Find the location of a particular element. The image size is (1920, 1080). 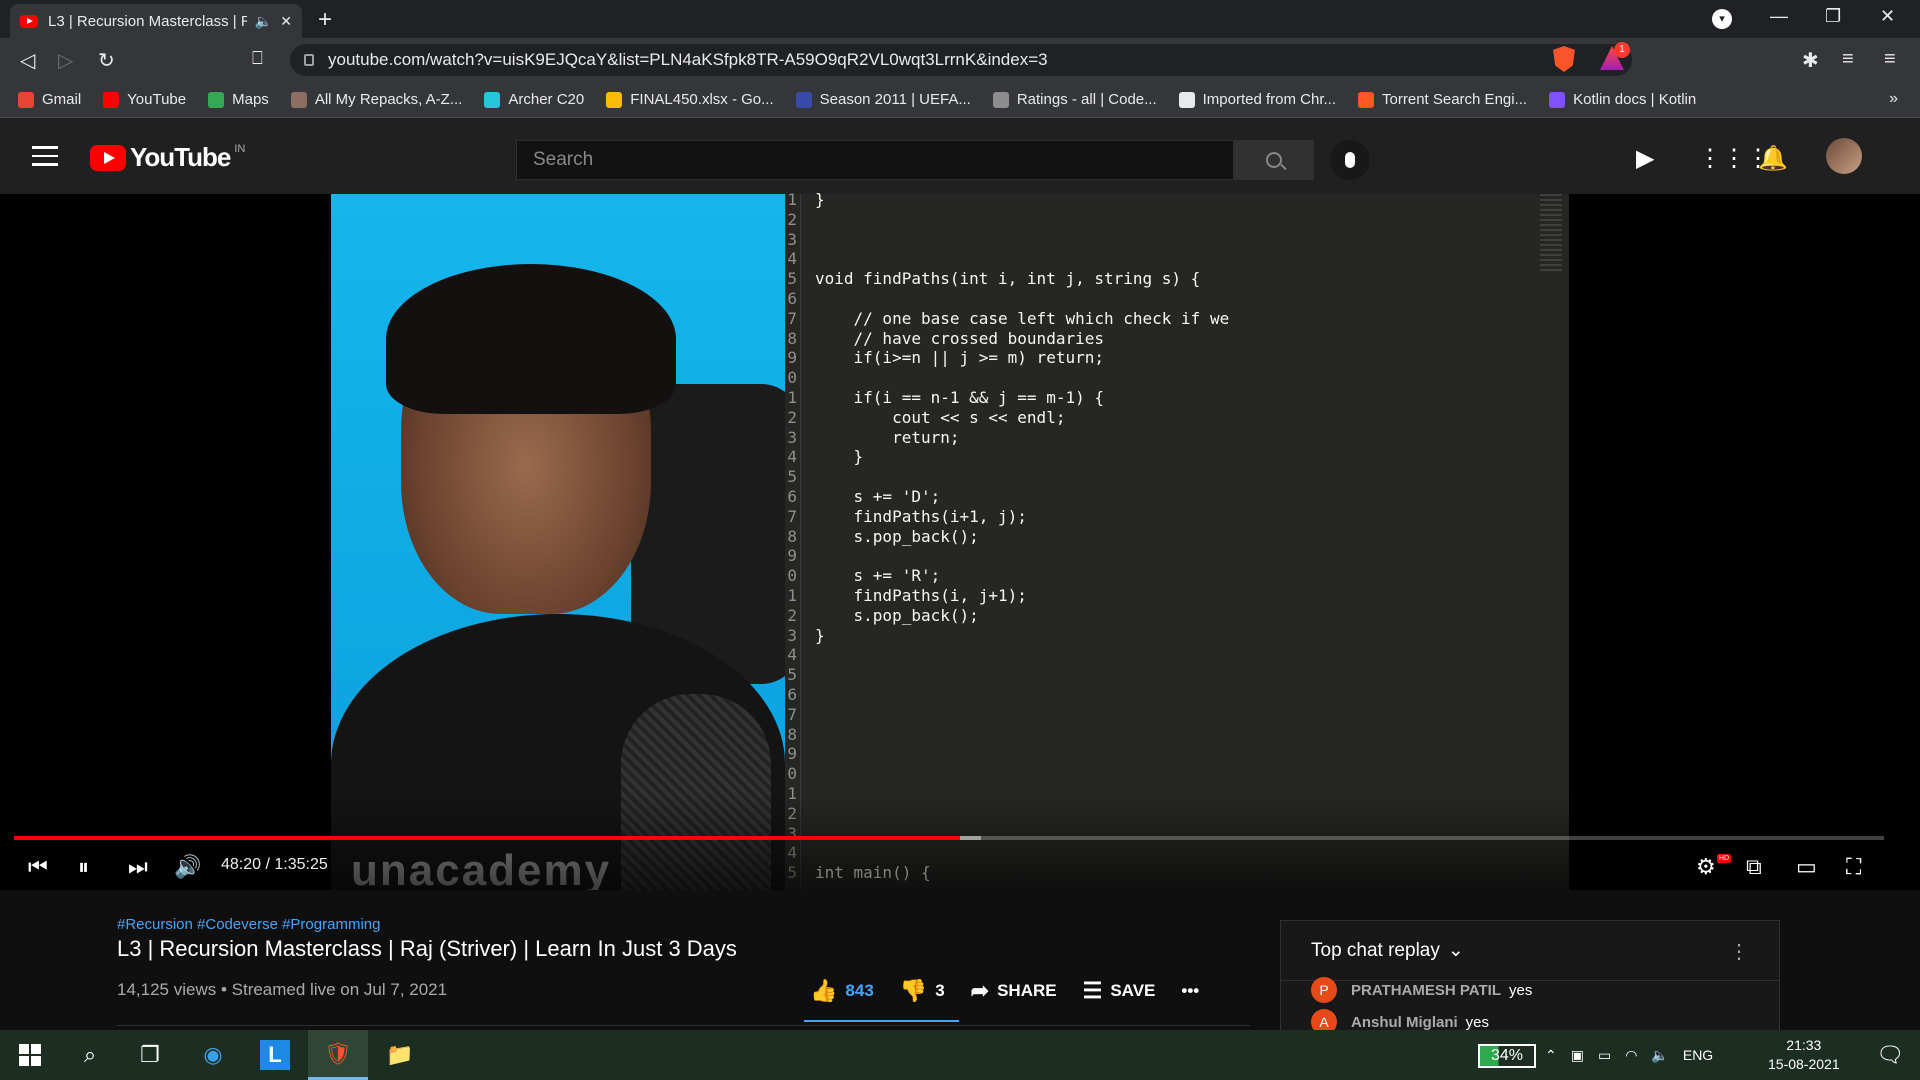

search-taskbar-icon: ⌕ is located at coordinates (90, 1055).